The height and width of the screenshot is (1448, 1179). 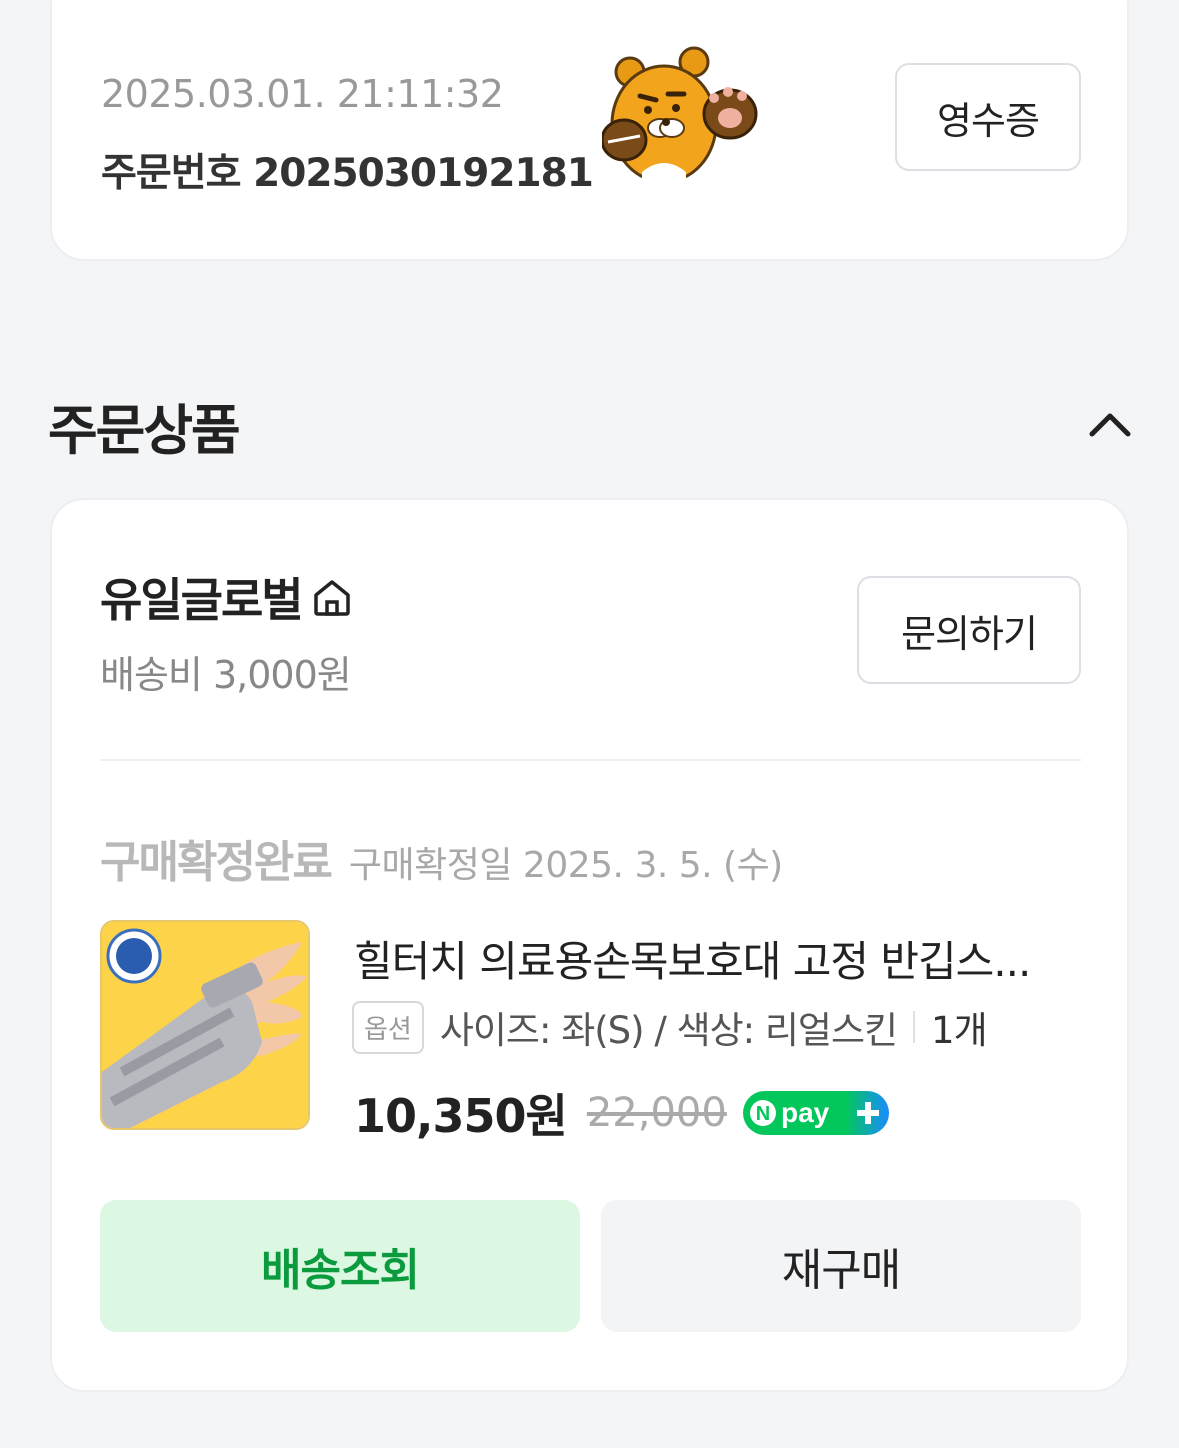 I want to click on wrist-brace-image, so click(x=205, y=1025).